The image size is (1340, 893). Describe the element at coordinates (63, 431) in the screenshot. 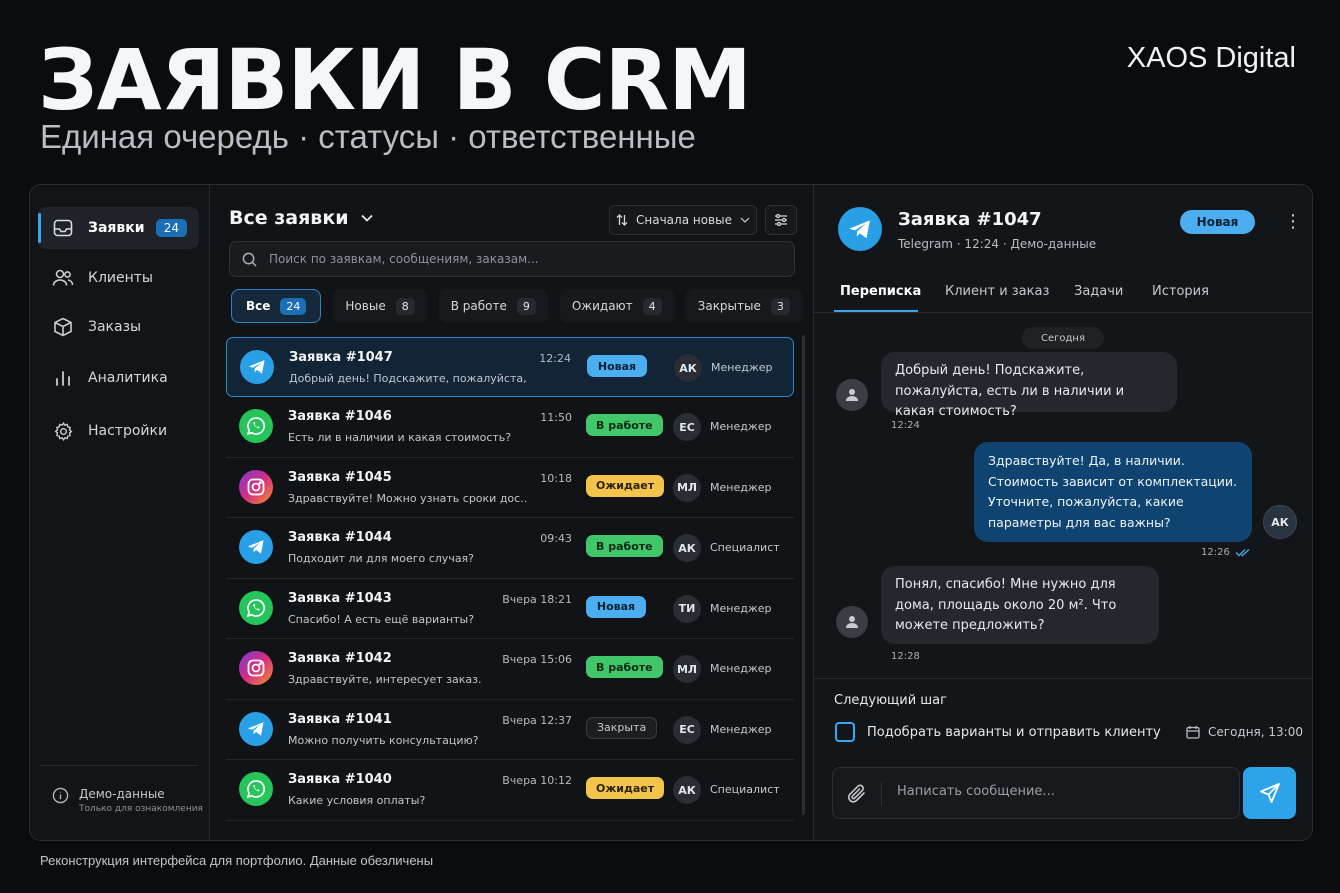

I see `gear-icon` at that location.